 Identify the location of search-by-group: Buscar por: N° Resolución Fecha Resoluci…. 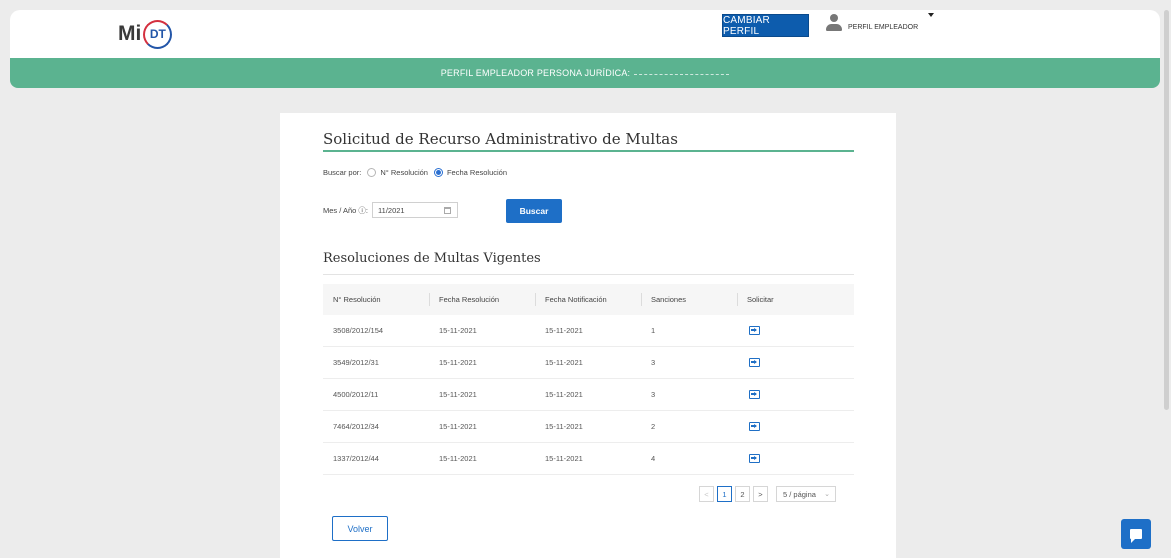
(415, 172).